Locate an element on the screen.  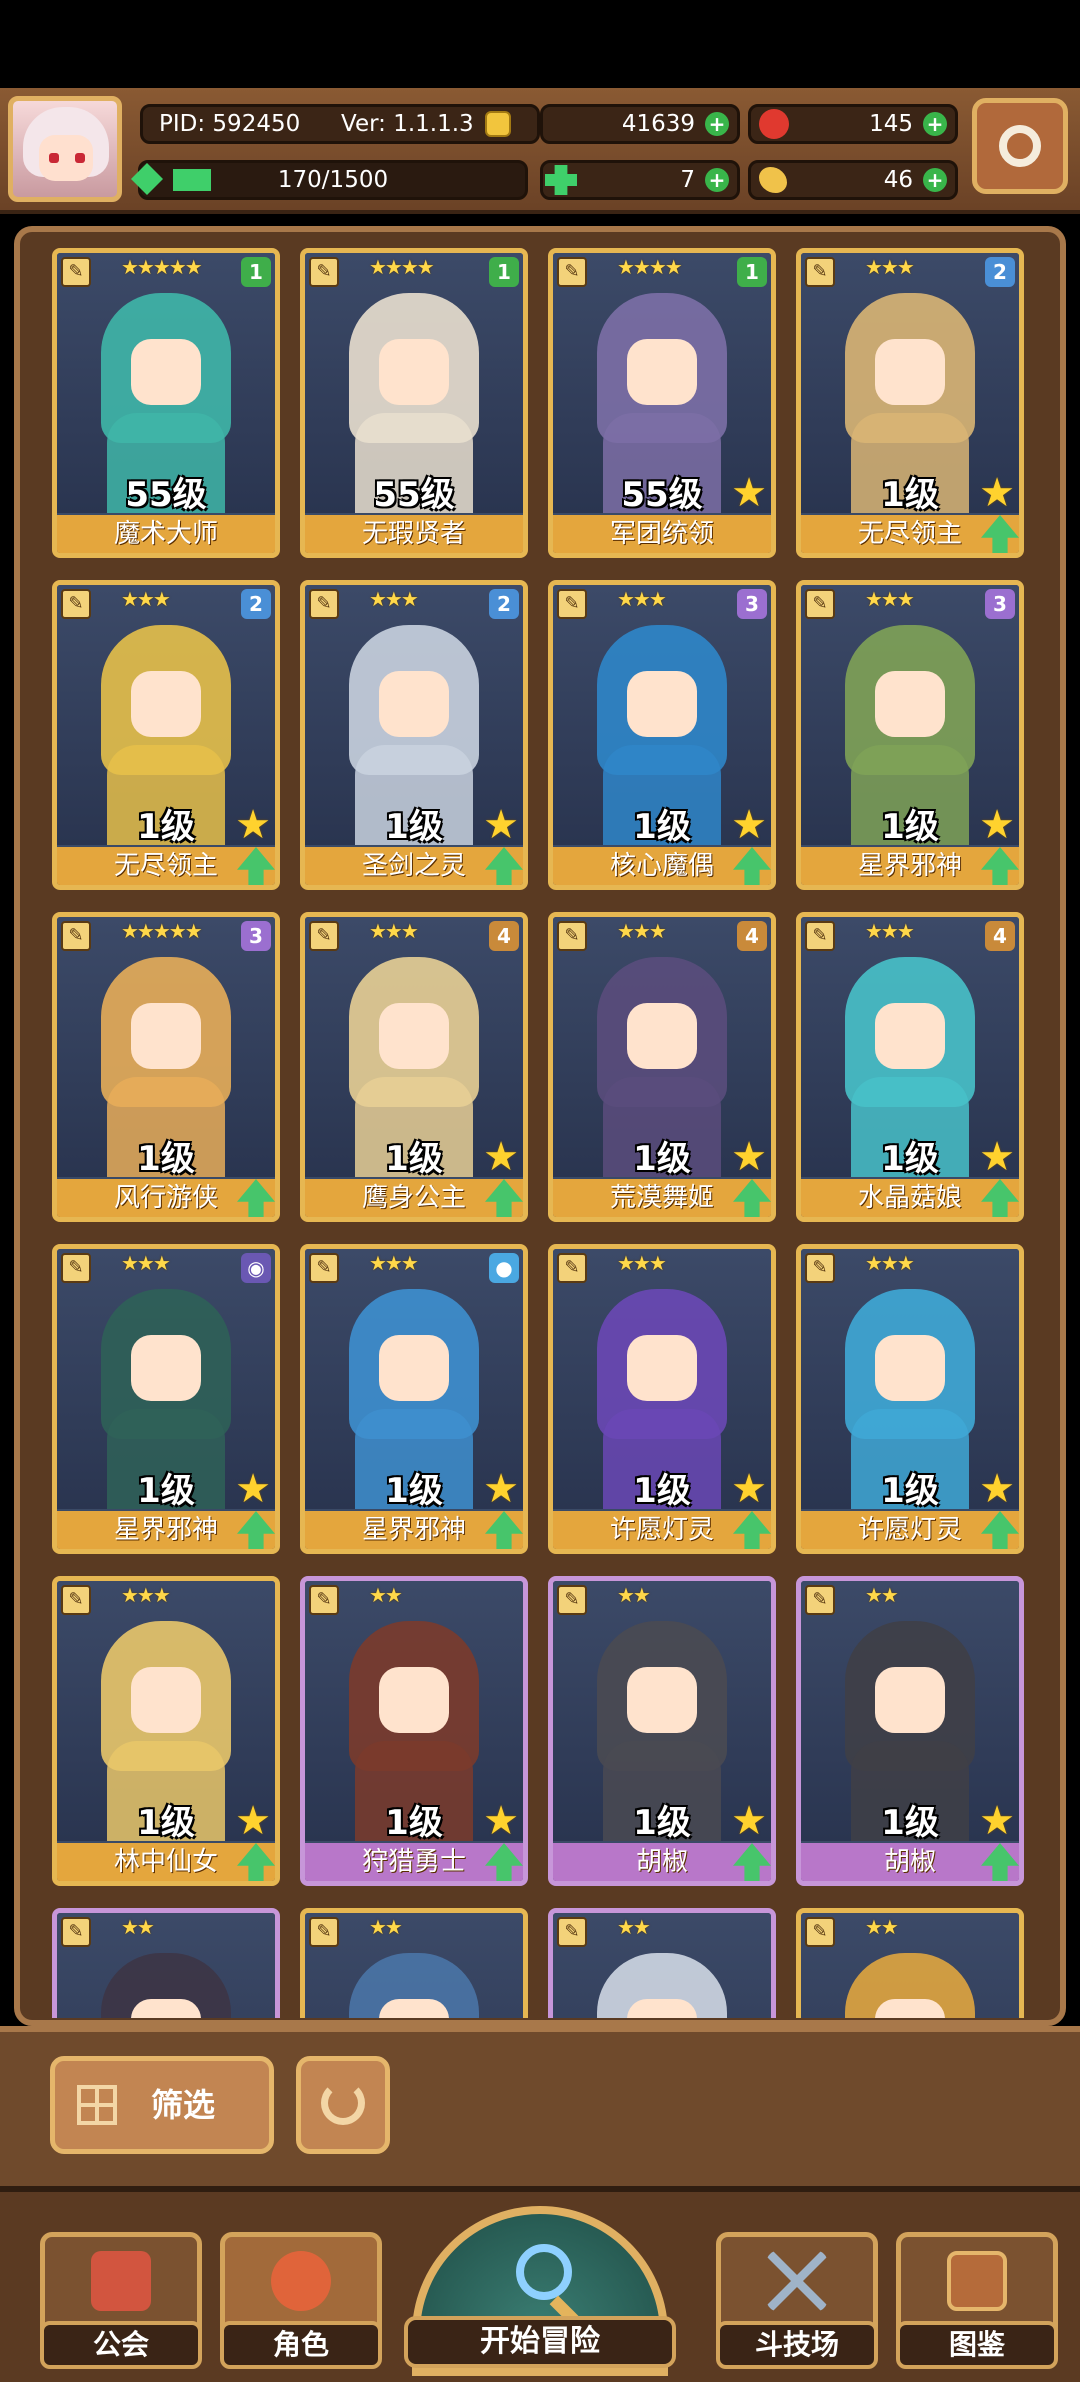
guild-house-icon is located at coordinates (121, 2281).